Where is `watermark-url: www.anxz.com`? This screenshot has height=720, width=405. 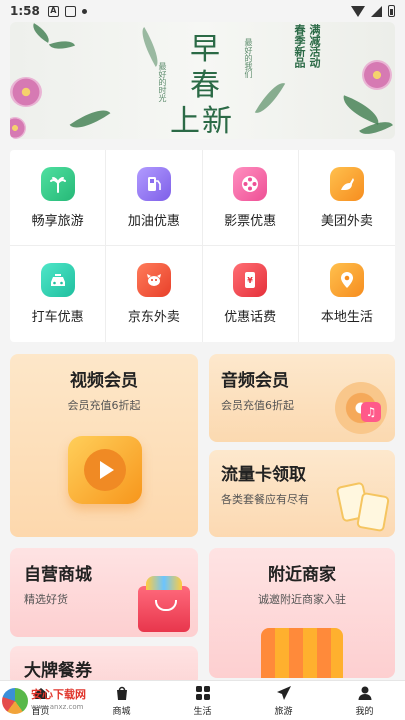 watermark-url: www.anxz.com is located at coordinates (57, 707).